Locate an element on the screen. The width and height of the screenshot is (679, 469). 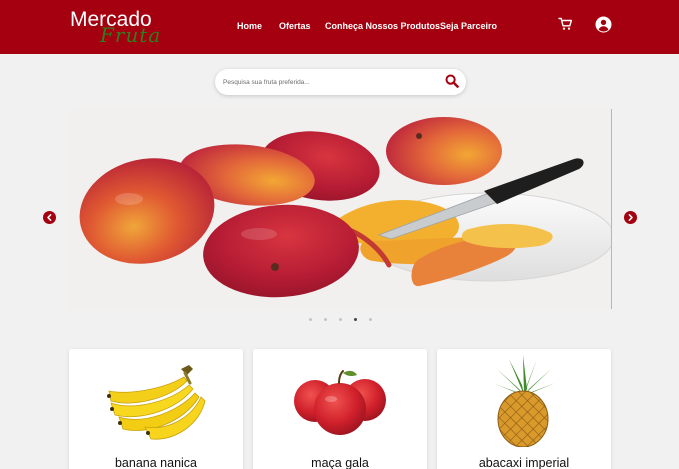
product-name: banana nanica is located at coordinates (156, 462).